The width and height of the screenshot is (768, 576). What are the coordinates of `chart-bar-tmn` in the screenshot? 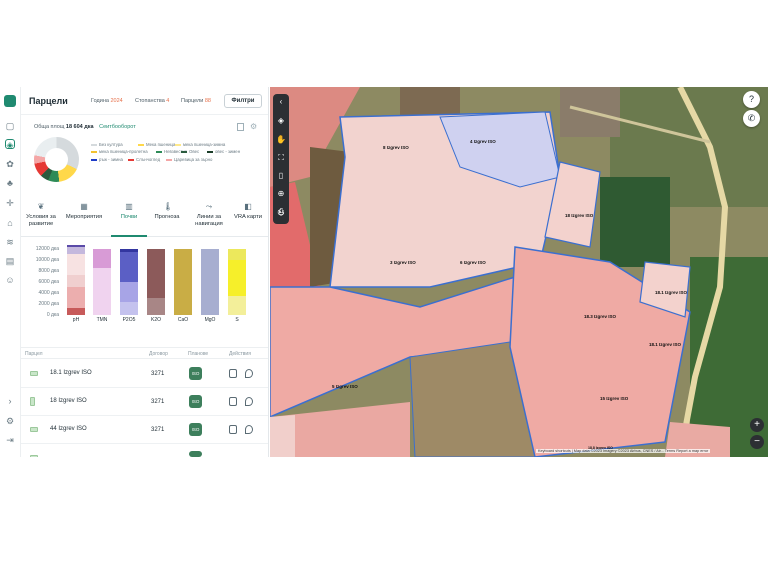 It's located at (102, 279).